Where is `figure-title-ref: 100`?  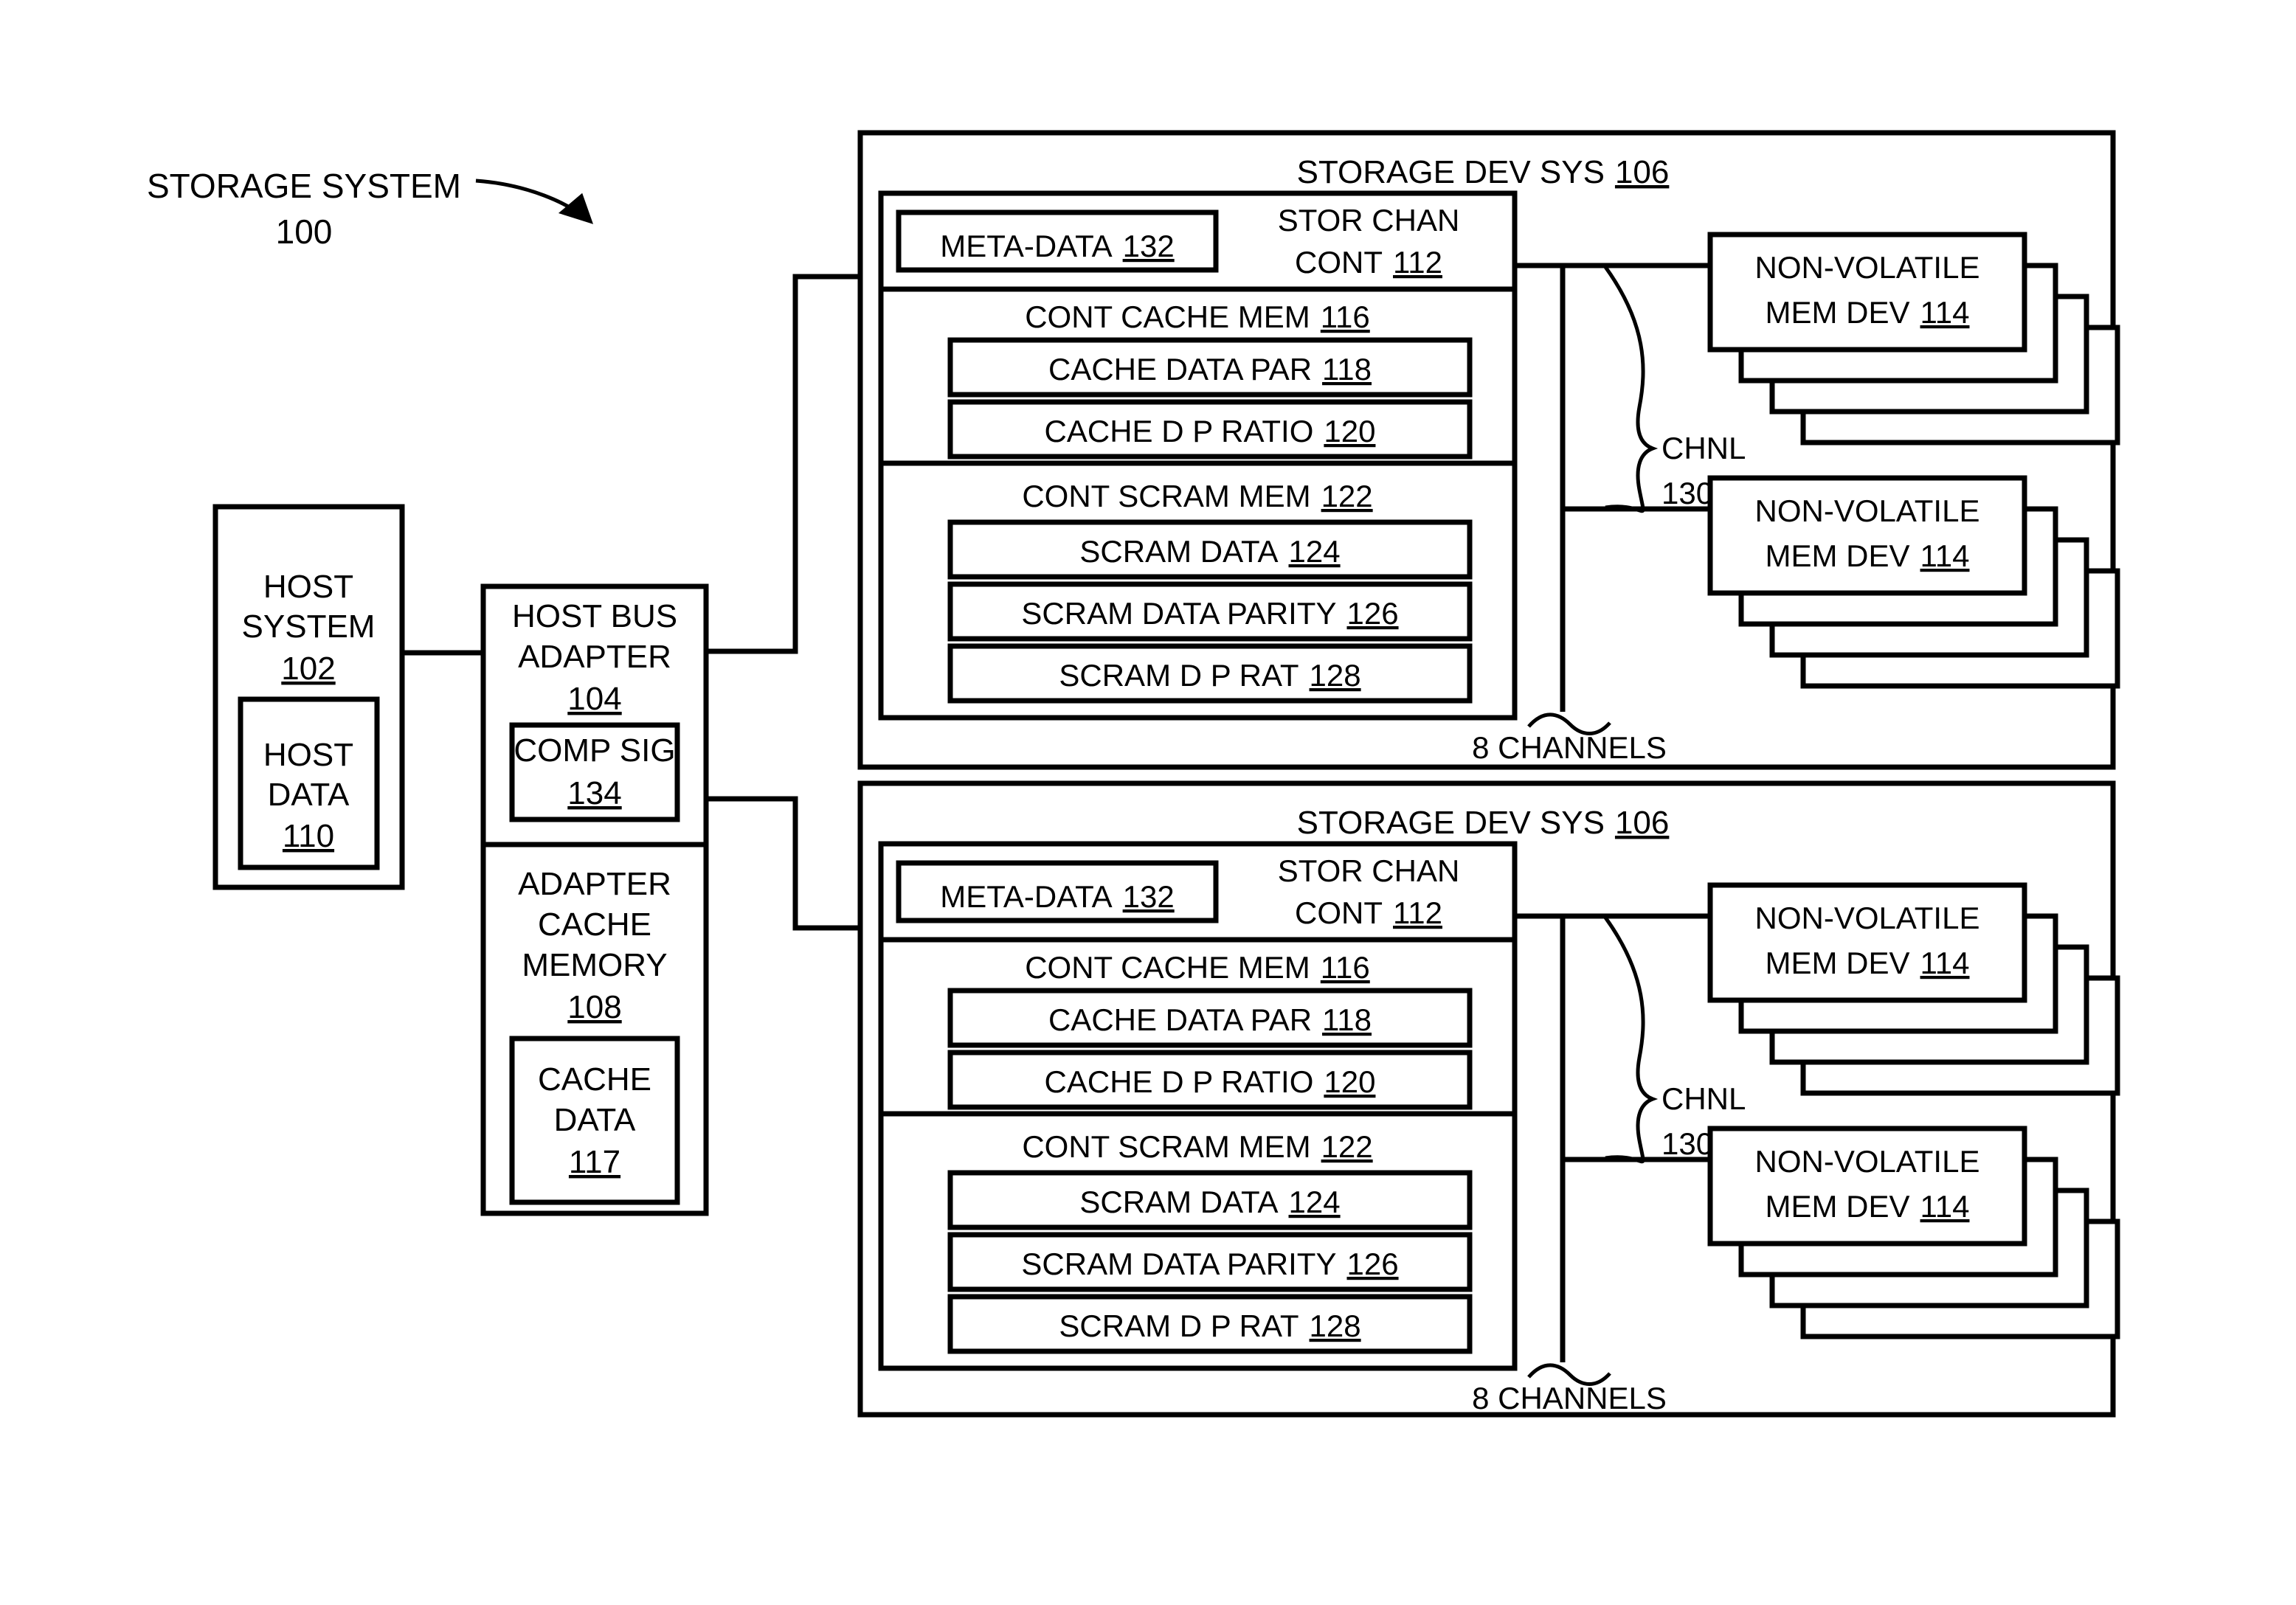
figure-title-ref: 100 is located at coordinates (304, 231).